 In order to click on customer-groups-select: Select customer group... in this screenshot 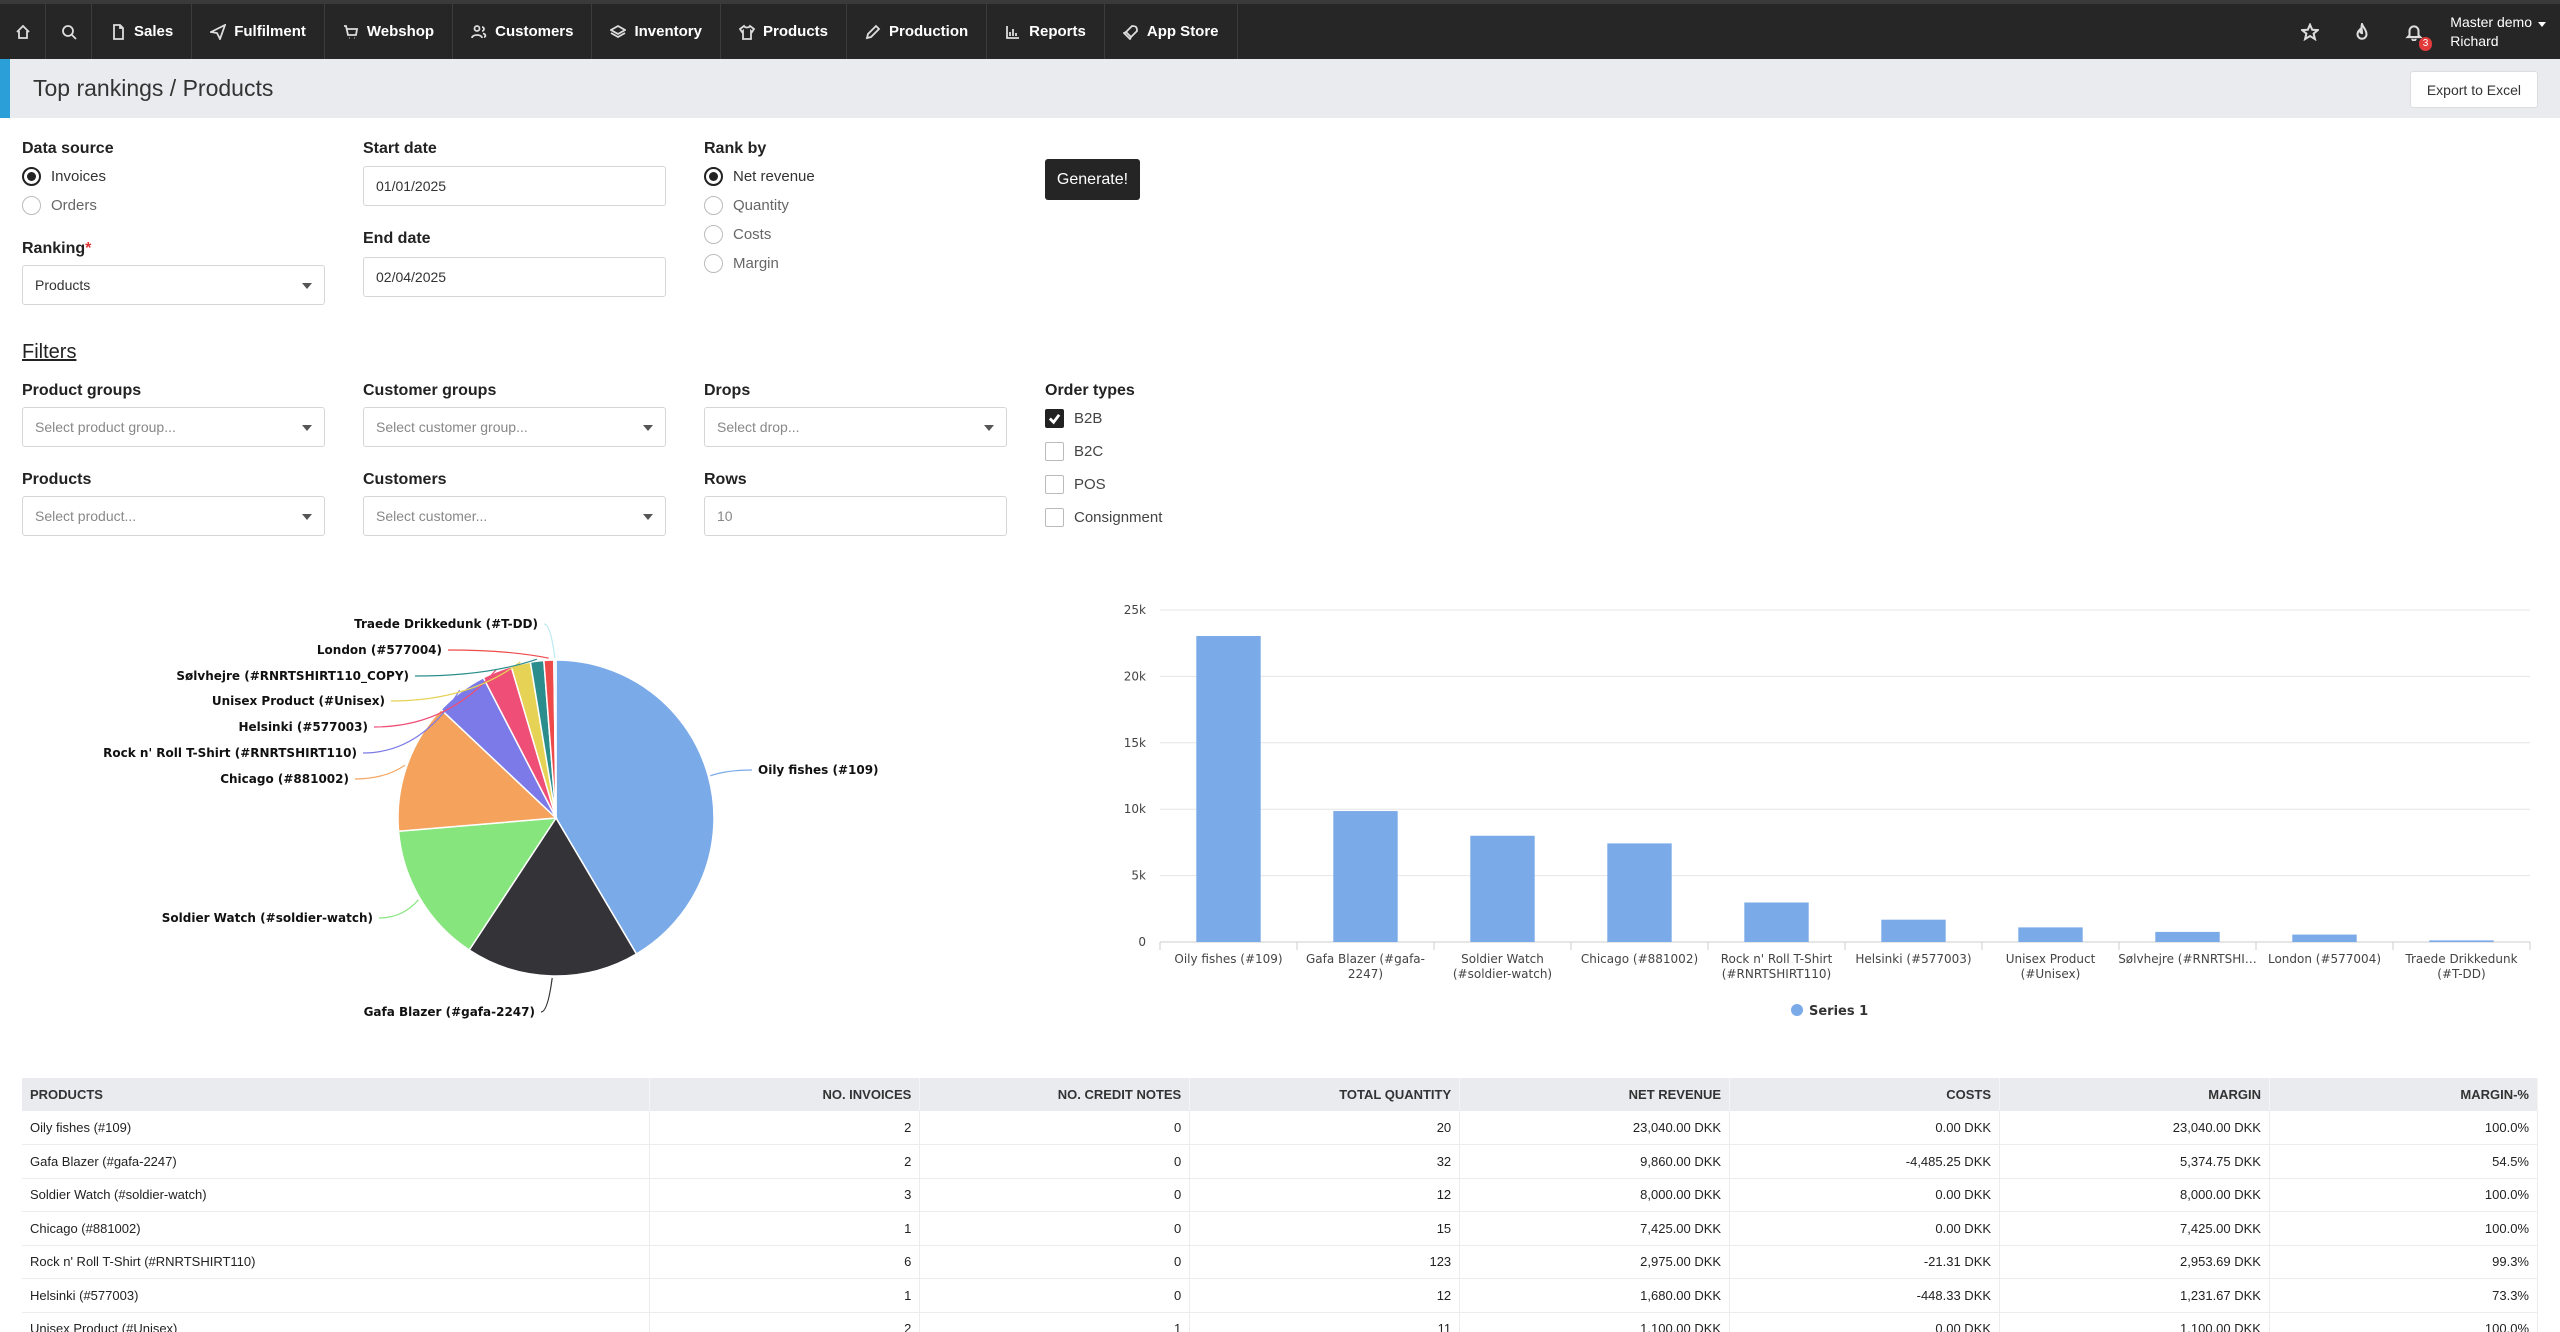, I will do `click(514, 427)`.